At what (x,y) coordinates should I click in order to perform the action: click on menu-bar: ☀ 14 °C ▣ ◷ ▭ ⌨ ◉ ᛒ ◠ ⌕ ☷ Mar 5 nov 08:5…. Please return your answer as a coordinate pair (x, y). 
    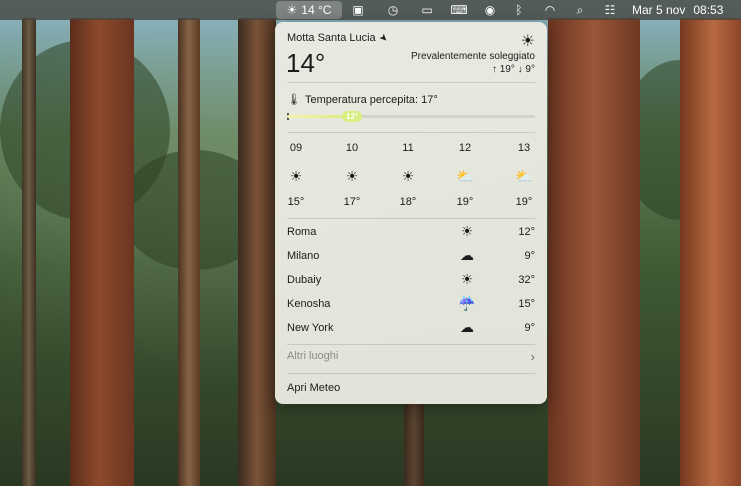
    Looking at the image, I should click on (370, 10).